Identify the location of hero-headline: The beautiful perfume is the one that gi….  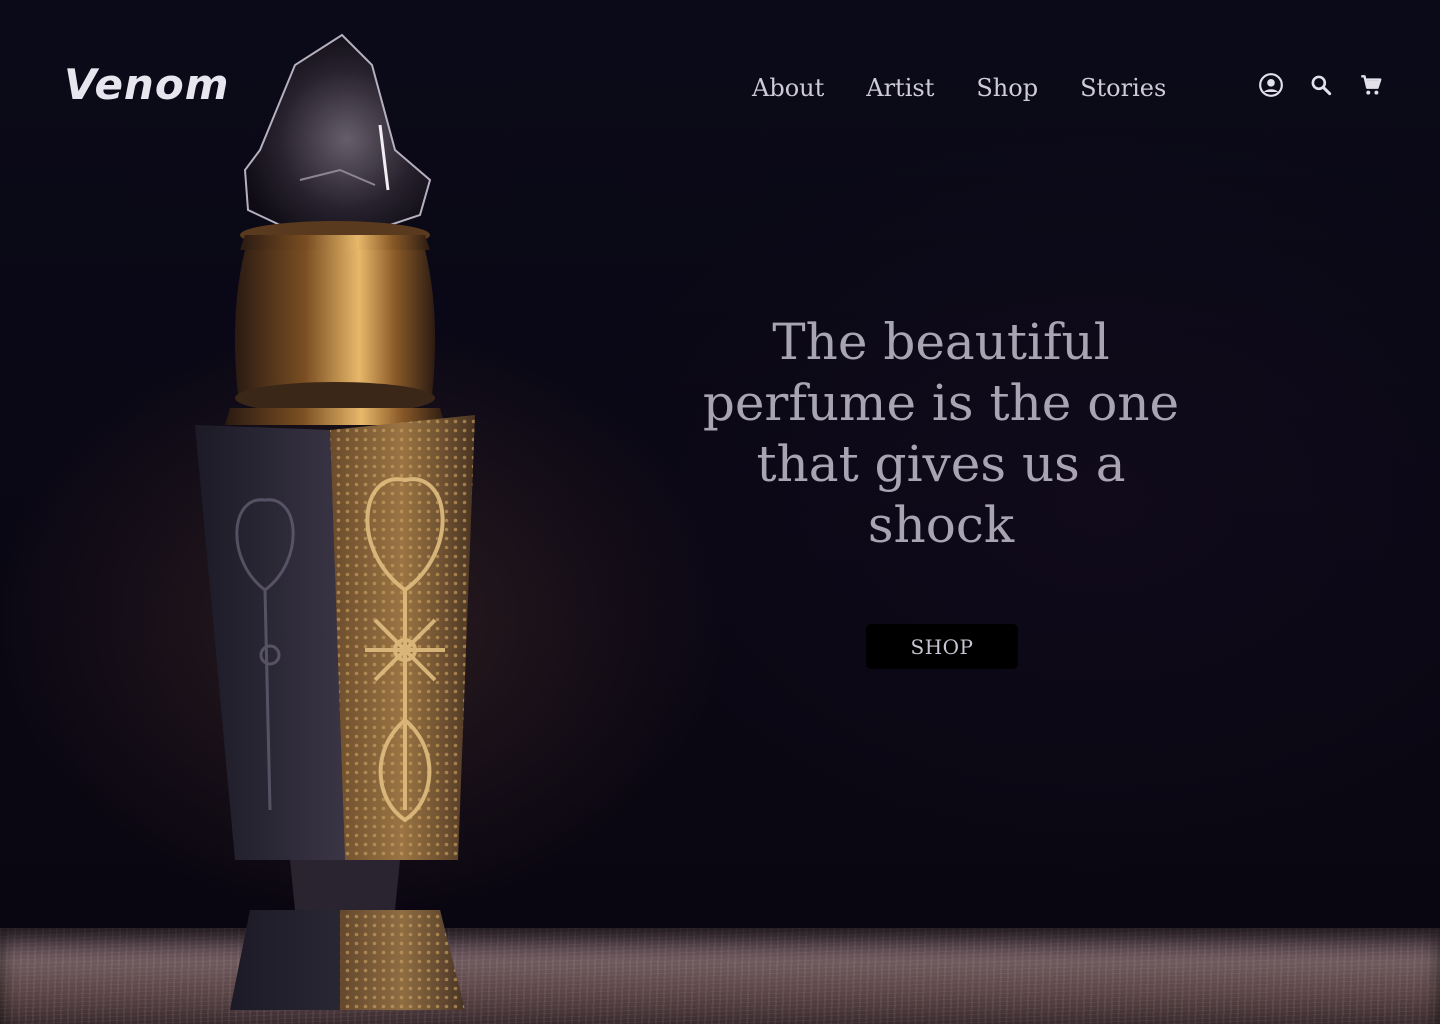
(941, 433).